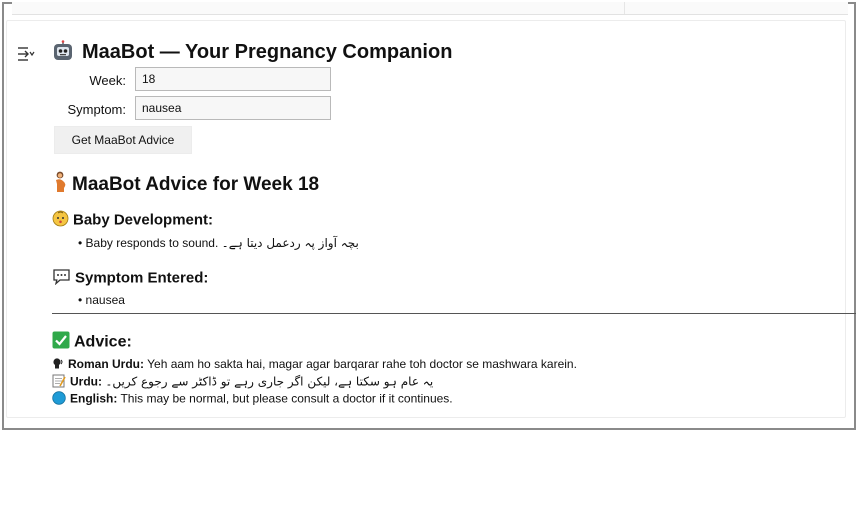 The width and height of the screenshot is (860, 524). I want to click on symptom-label: Symptom:, so click(96, 109).